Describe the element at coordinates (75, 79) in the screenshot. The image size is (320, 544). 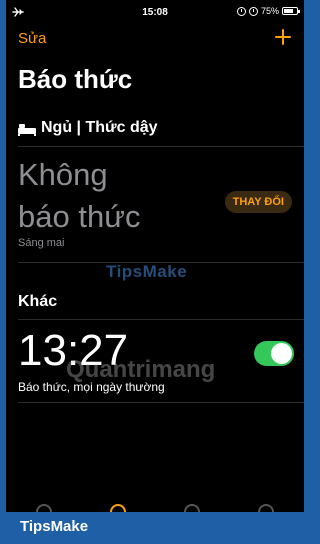
I see `page-title: Báo thức` at that location.